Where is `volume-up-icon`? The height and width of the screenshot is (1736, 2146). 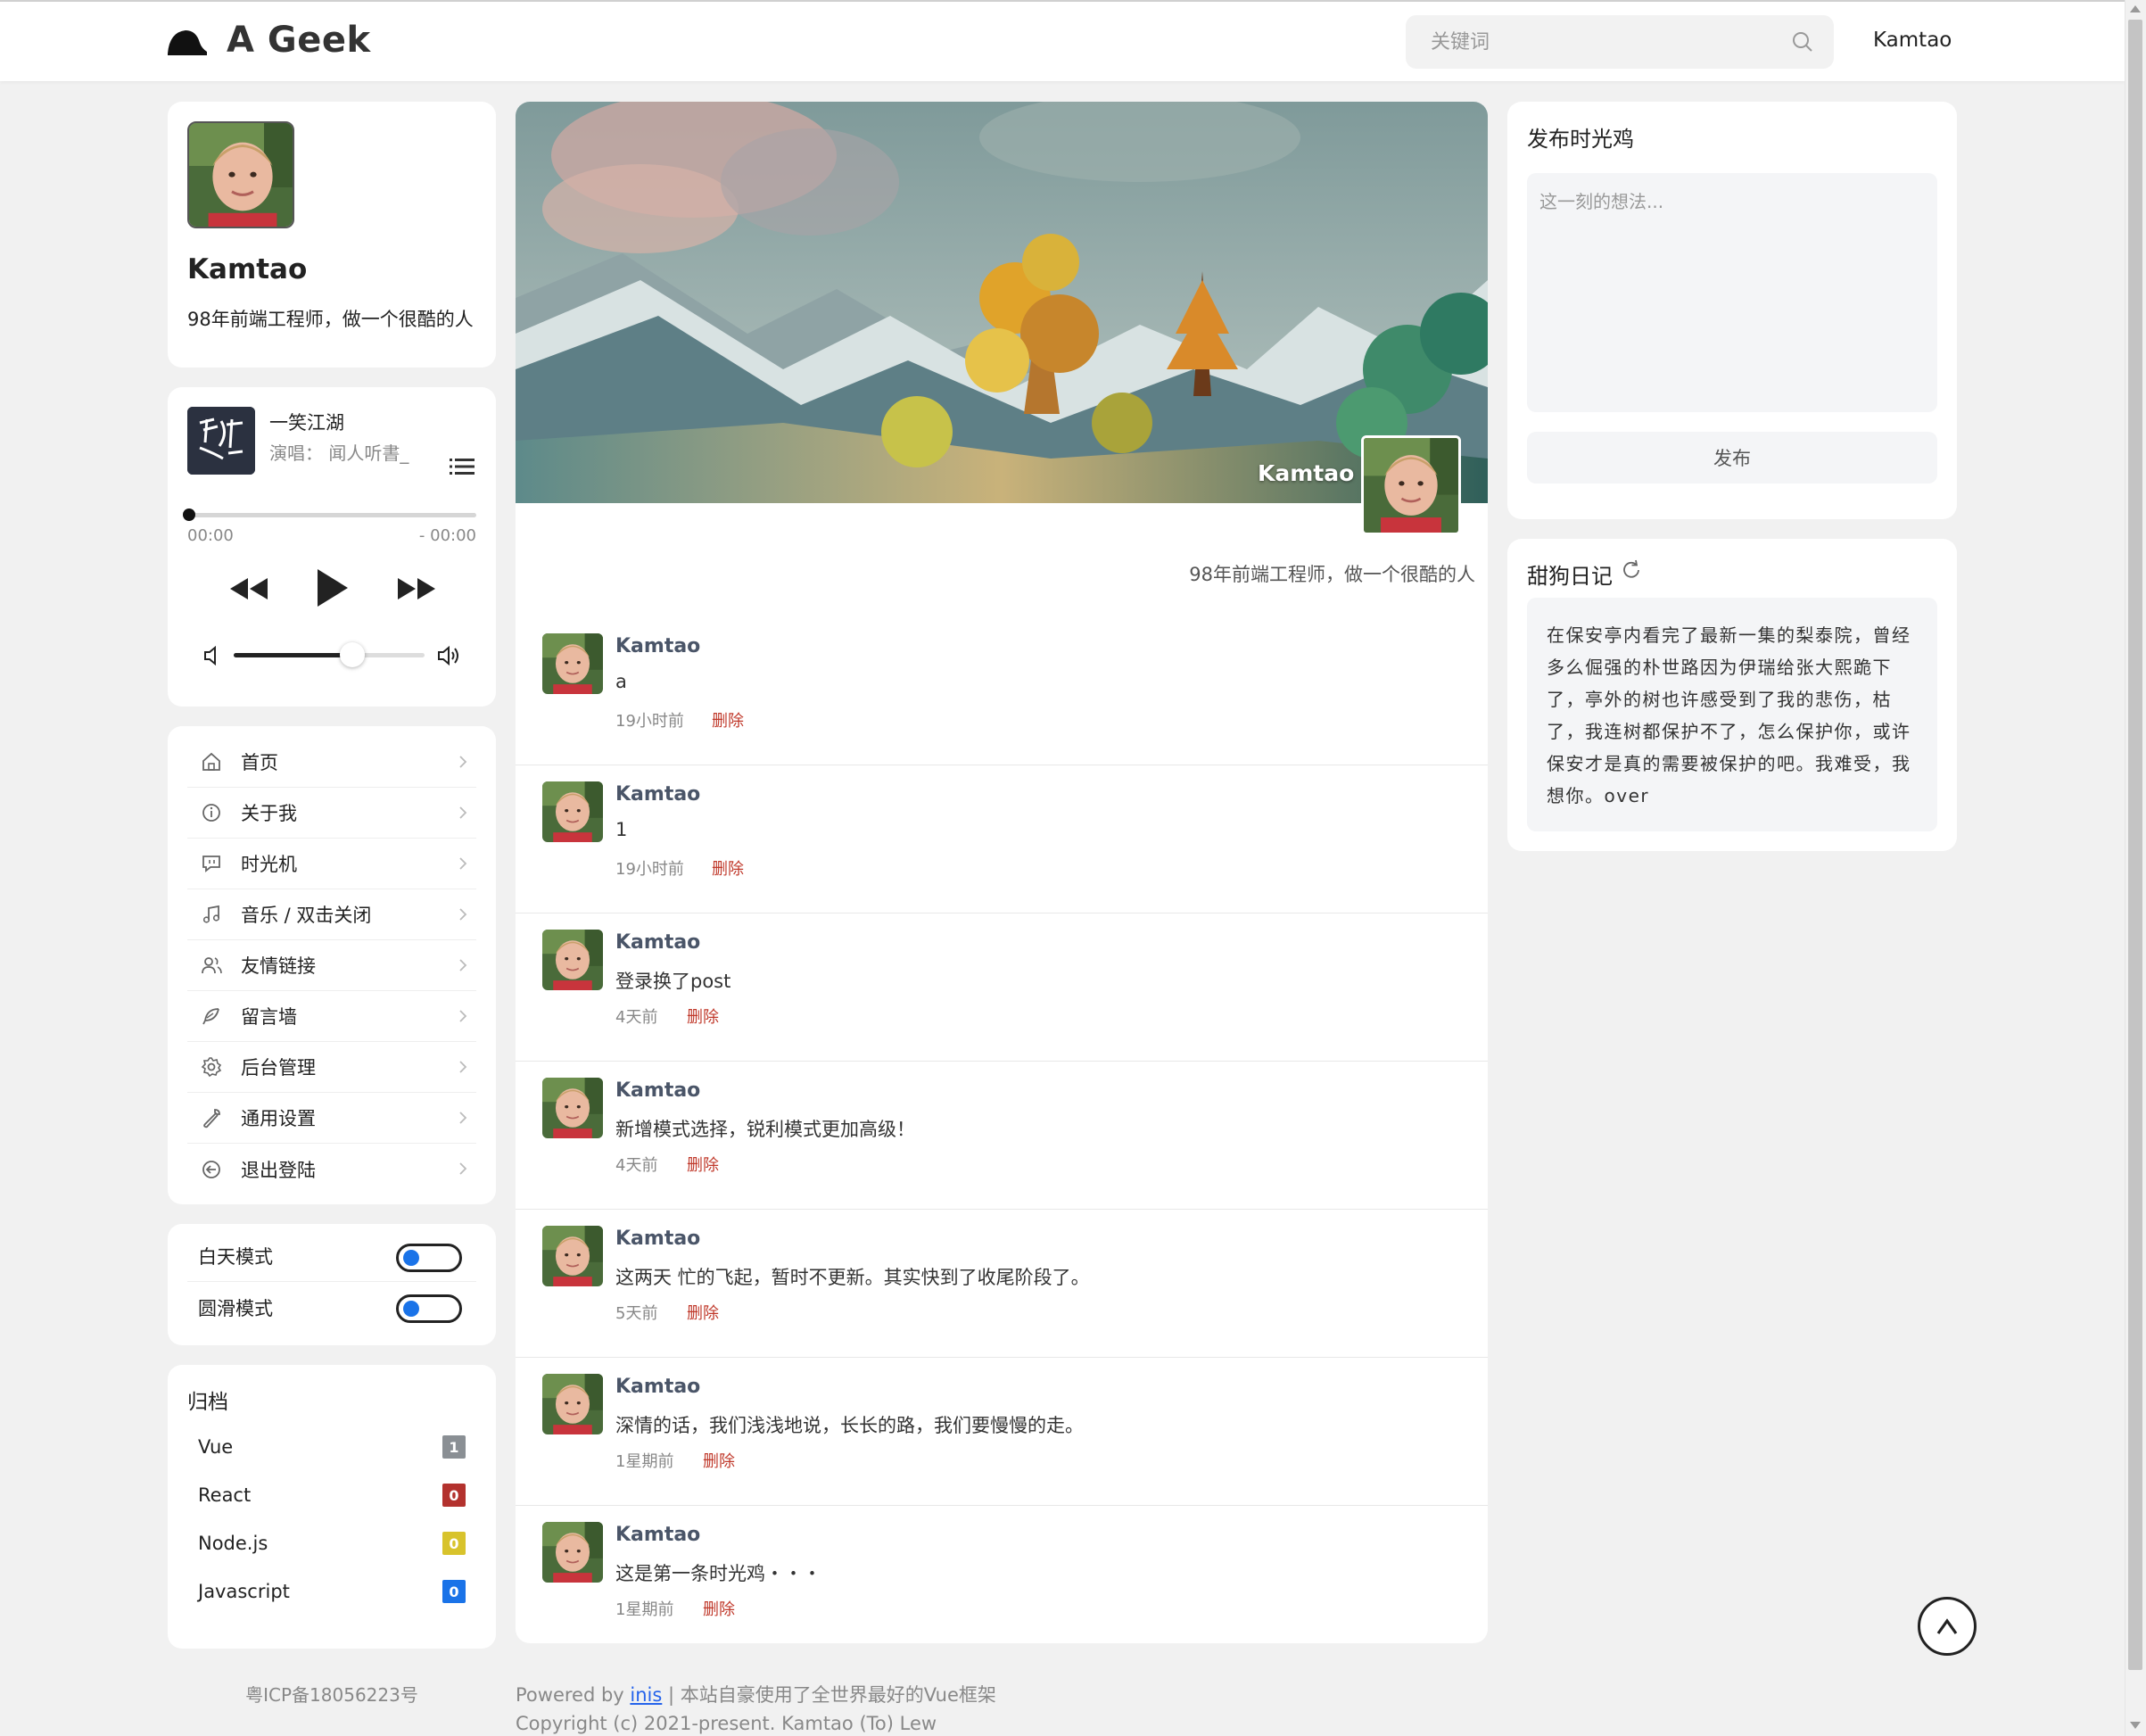
volume-up-icon is located at coordinates (449, 655).